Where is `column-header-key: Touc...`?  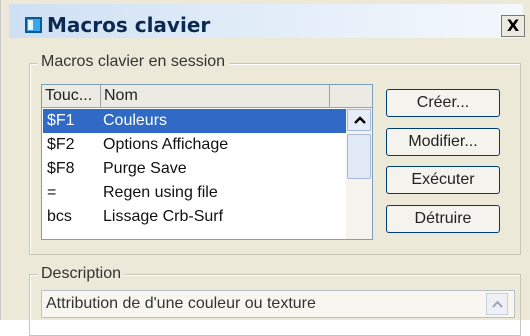
column-header-key: Touc... is located at coordinates (71, 96).